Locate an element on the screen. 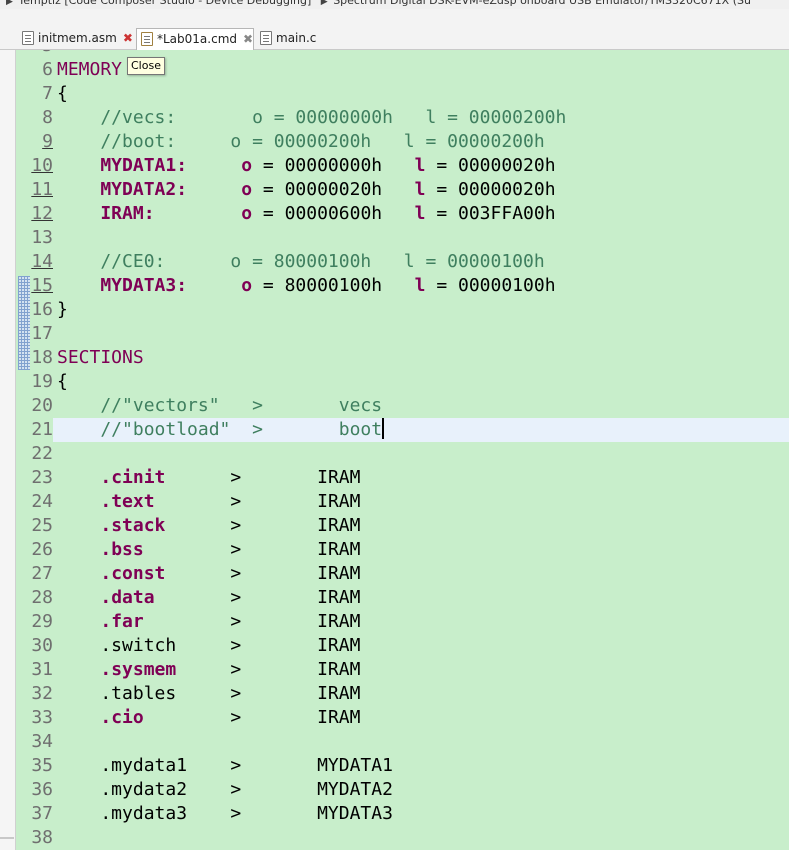 The height and width of the screenshot is (850, 789). line-code: .mydata3 > MYDATA3 is located at coordinates (225, 814).